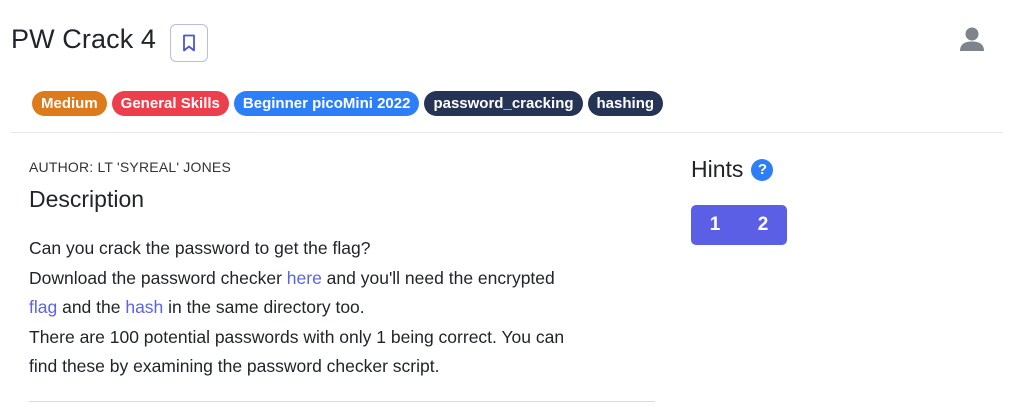 This screenshot has height=415, width=1024. Describe the element at coordinates (717, 169) in the screenshot. I see `hints-heading: Hints` at that location.